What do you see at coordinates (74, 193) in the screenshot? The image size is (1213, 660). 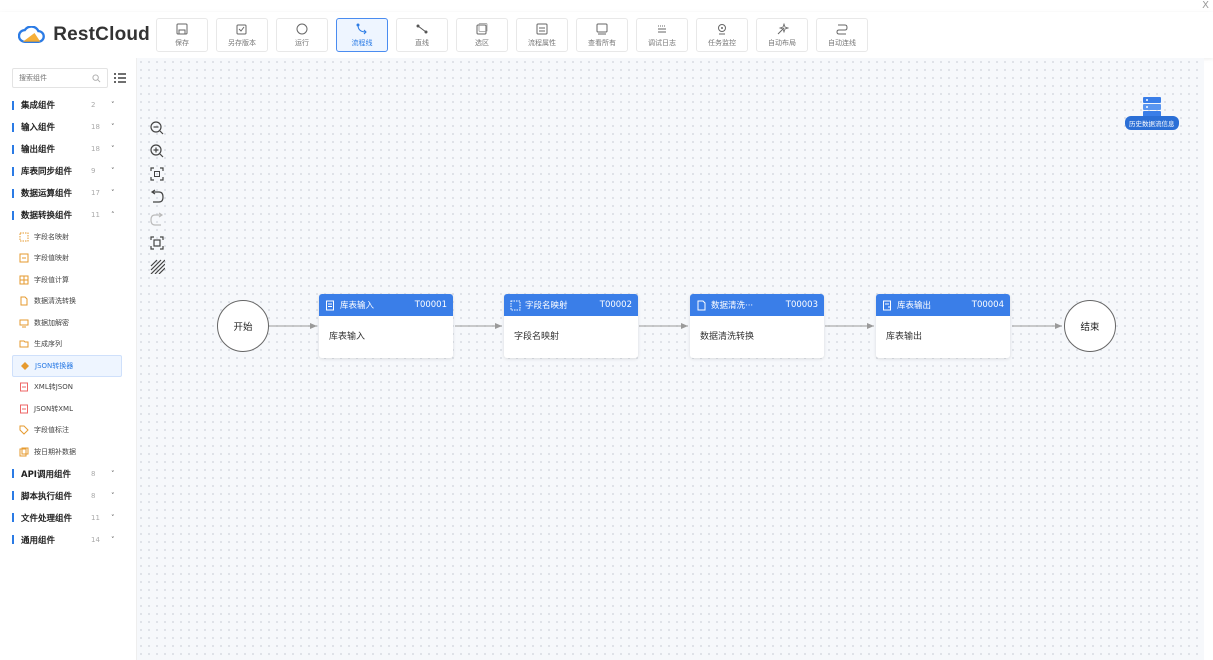 I see `group-data-compute: 数据运算组件 17 ˅` at bounding box center [74, 193].